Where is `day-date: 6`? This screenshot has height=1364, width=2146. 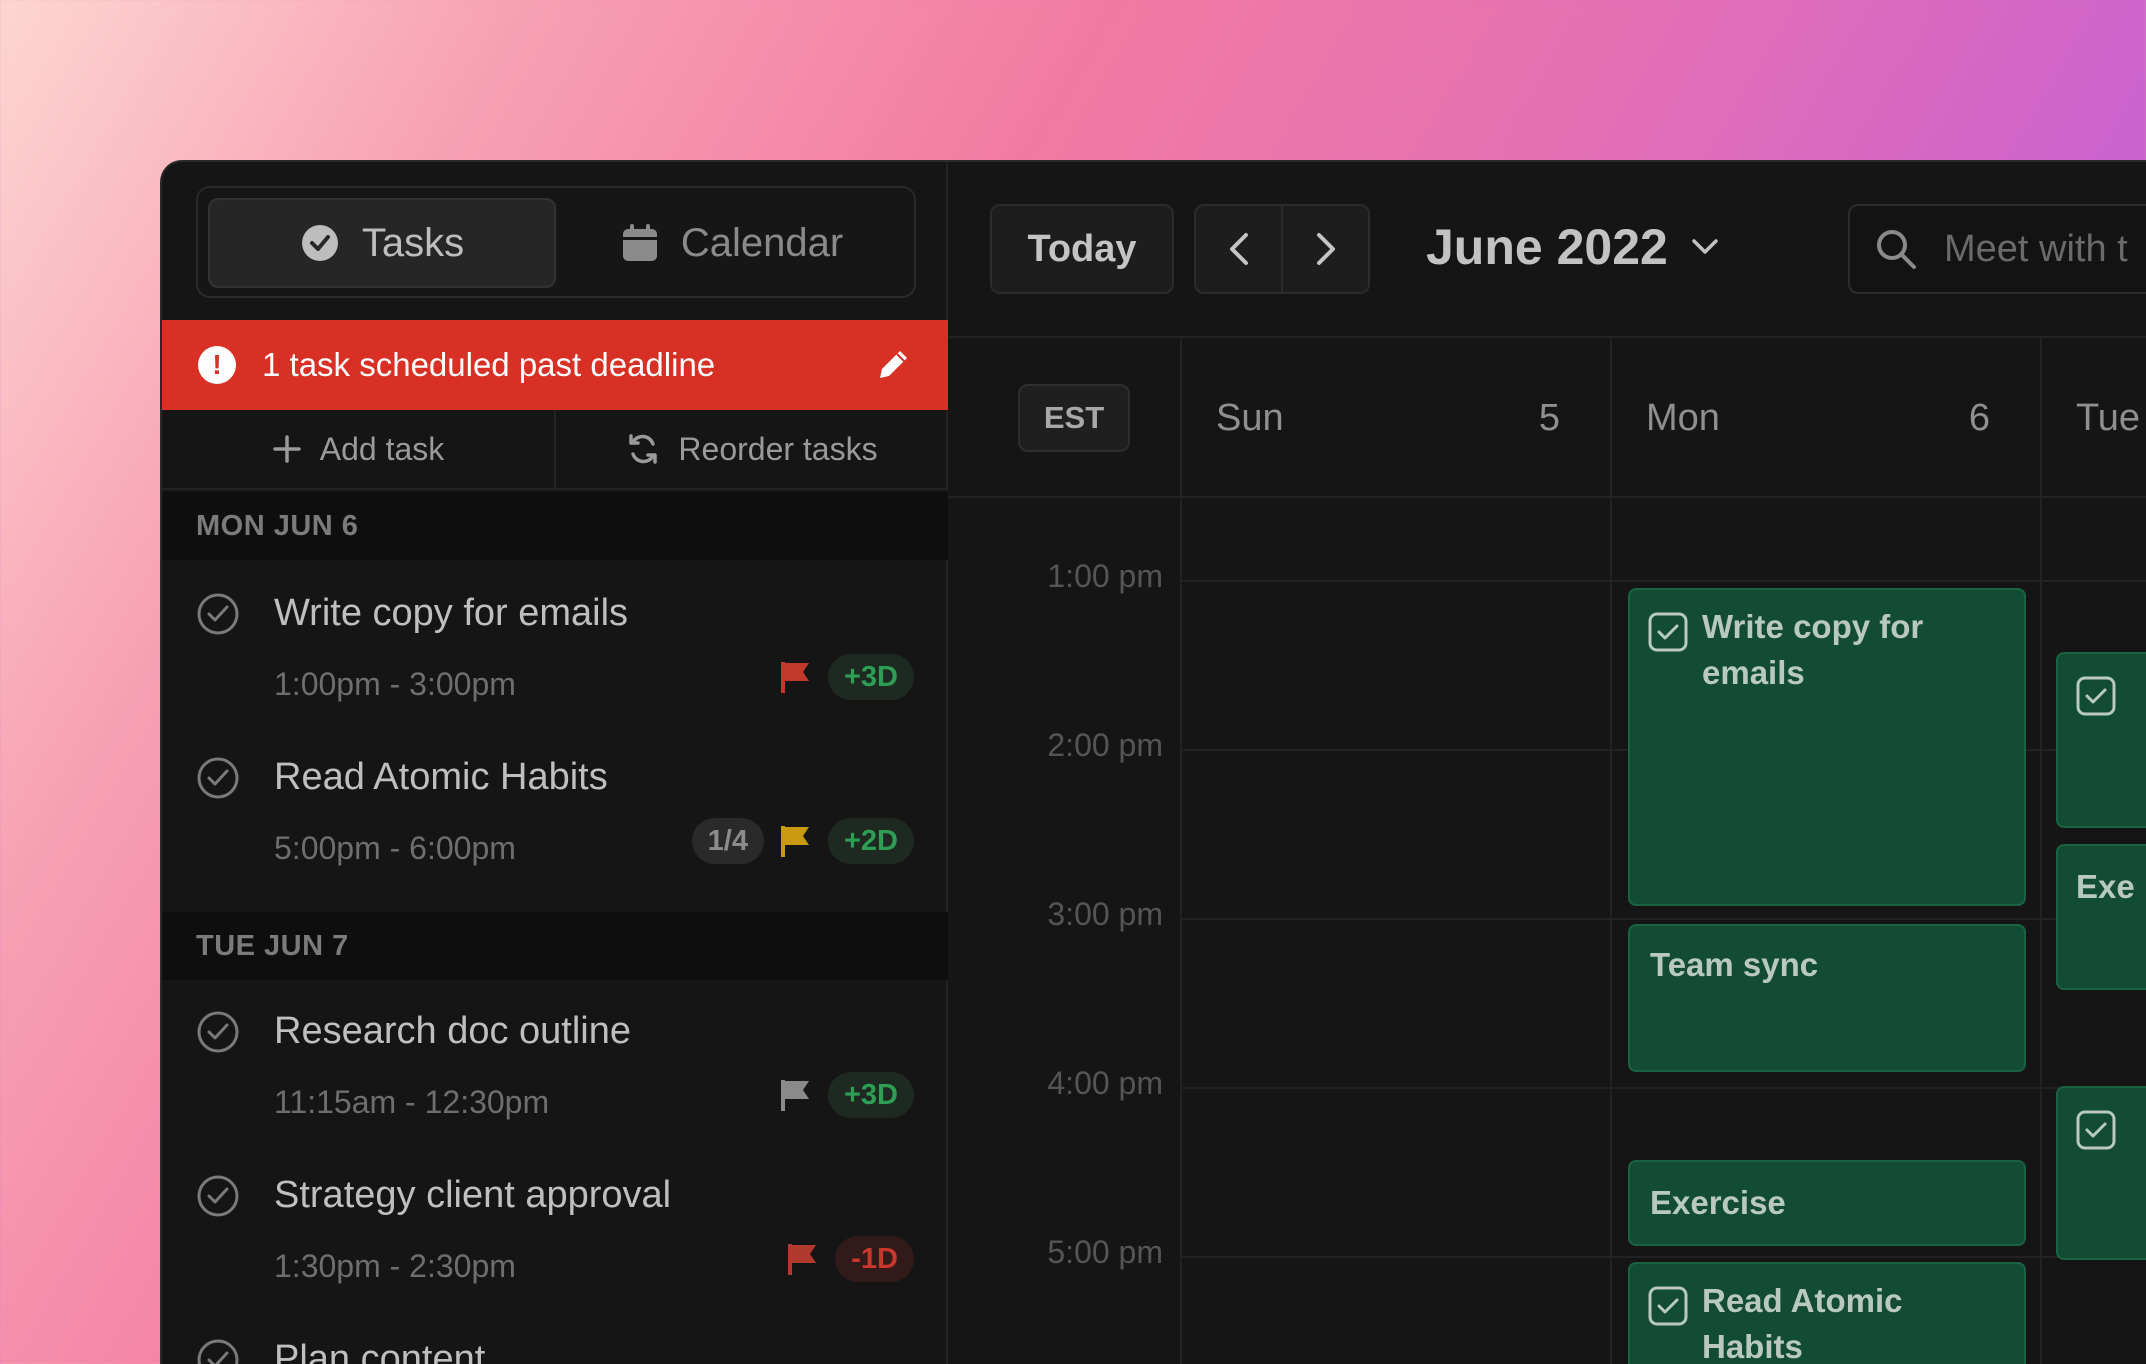 day-date: 6 is located at coordinates (1979, 417).